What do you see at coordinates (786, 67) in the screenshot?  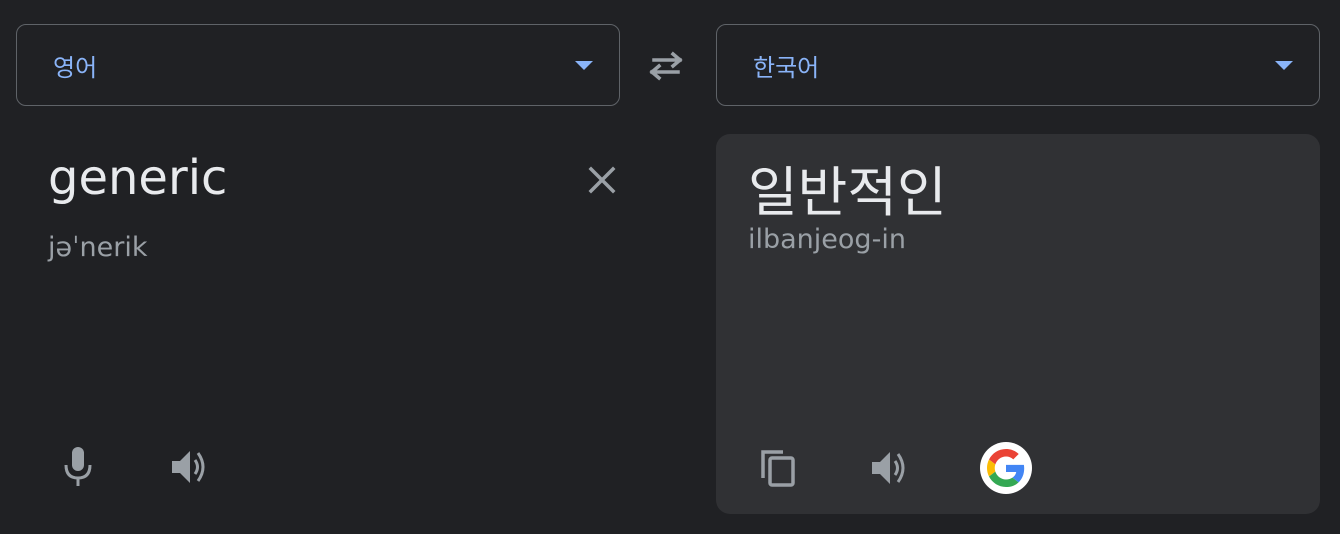 I see `target-language-label: 한국어` at bounding box center [786, 67].